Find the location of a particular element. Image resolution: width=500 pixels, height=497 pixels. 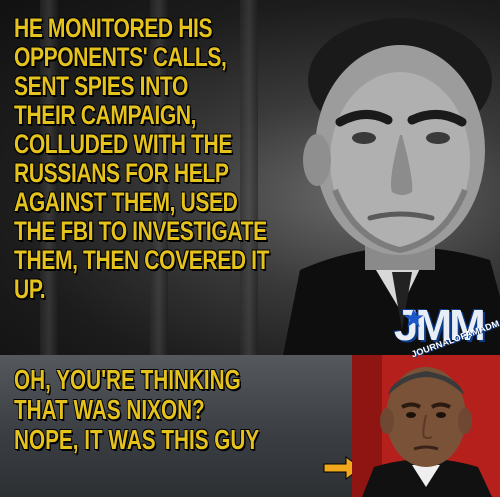

star-icon: ★ is located at coordinates (414, 319).